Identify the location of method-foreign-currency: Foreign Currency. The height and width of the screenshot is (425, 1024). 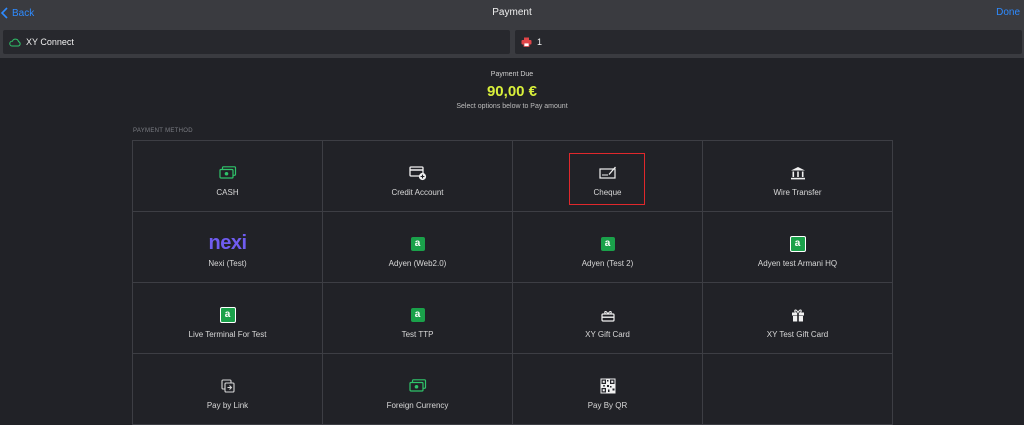
(418, 389).